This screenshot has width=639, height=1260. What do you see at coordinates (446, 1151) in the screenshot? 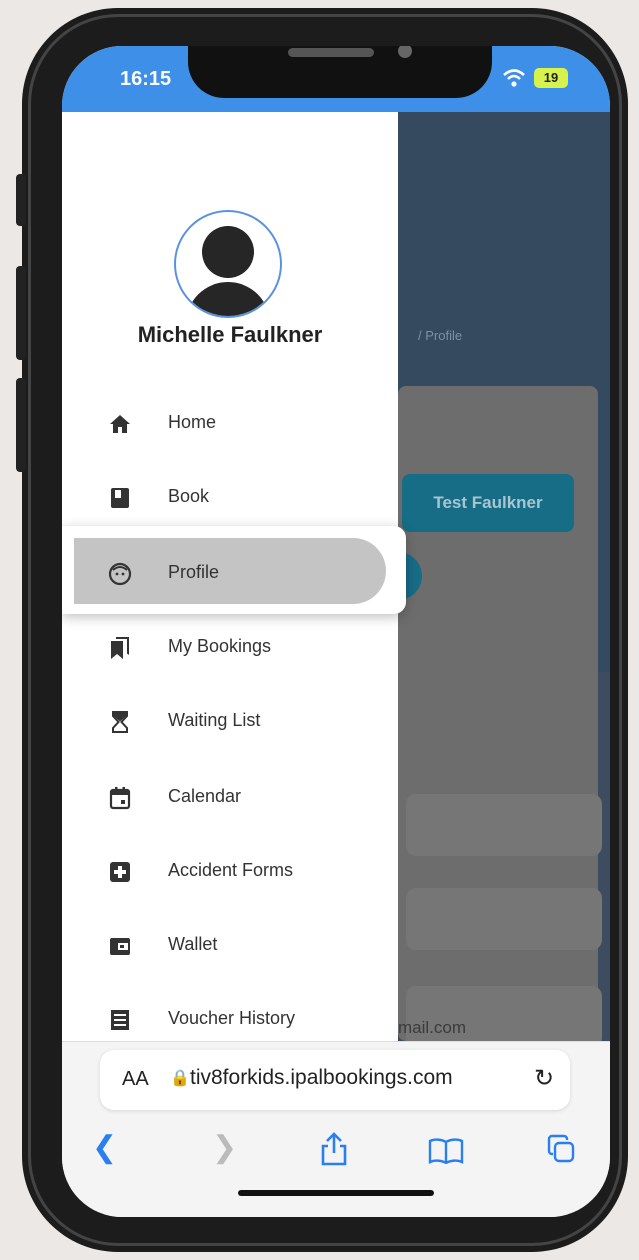
I see `bookmarks-book-icon` at bounding box center [446, 1151].